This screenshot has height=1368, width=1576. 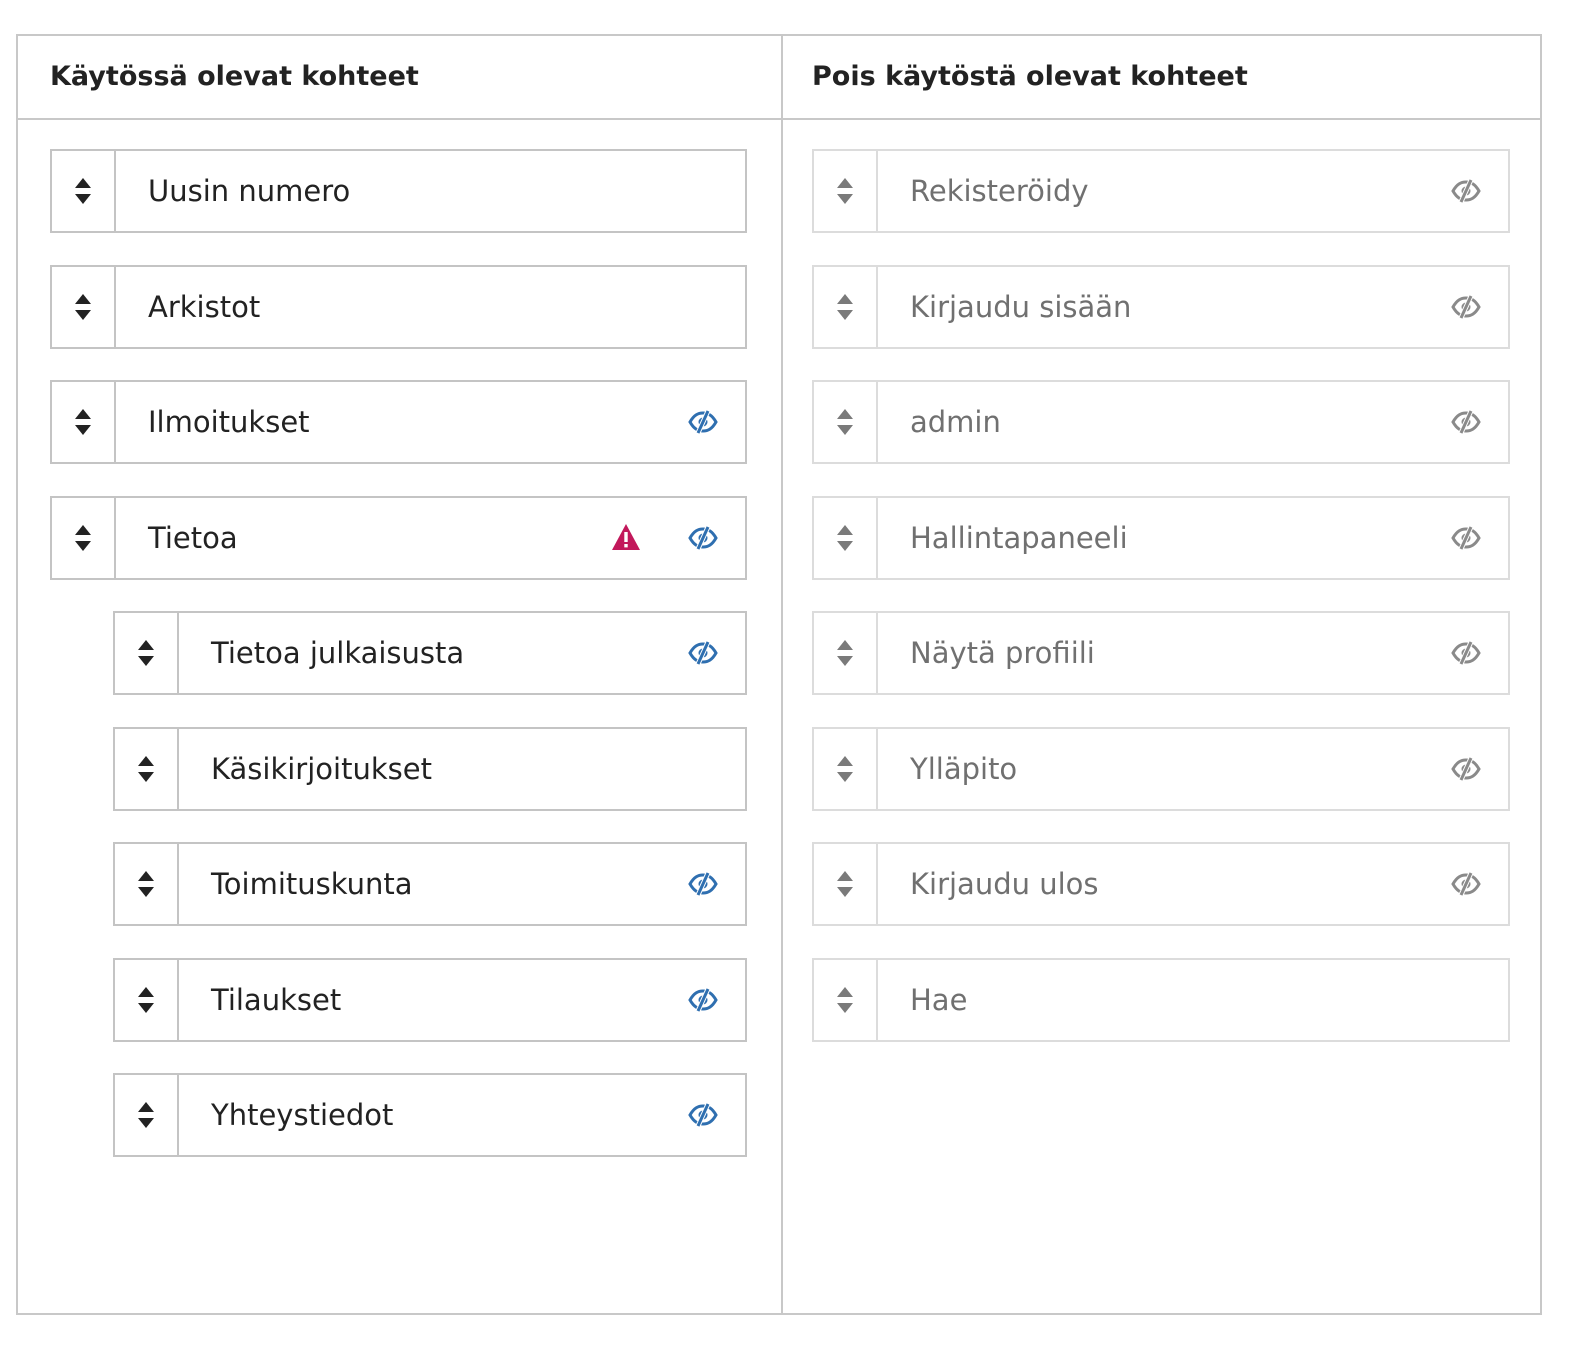 I want to click on menu-item-label: Arkistot, so click(x=204, y=306).